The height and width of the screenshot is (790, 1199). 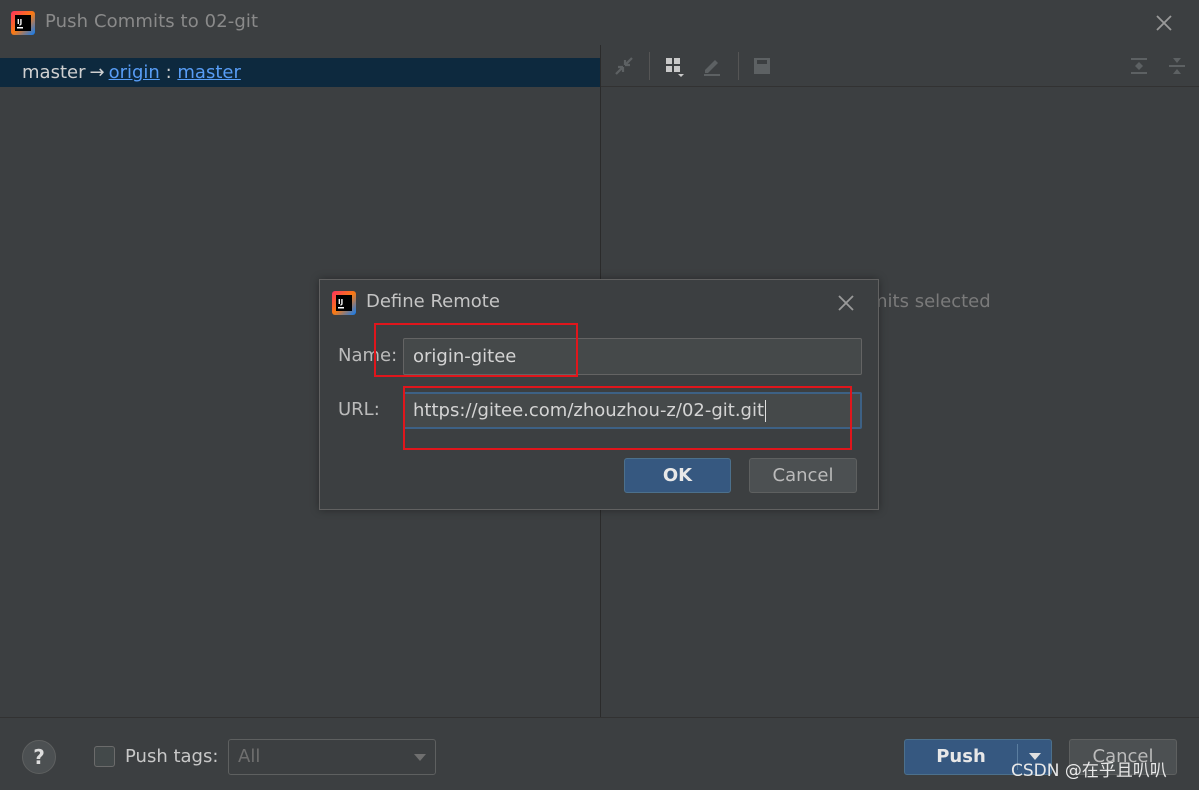 What do you see at coordinates (674, 66) in the screenshot?
I see `group-by-icon` at bounding box center [674, 66].